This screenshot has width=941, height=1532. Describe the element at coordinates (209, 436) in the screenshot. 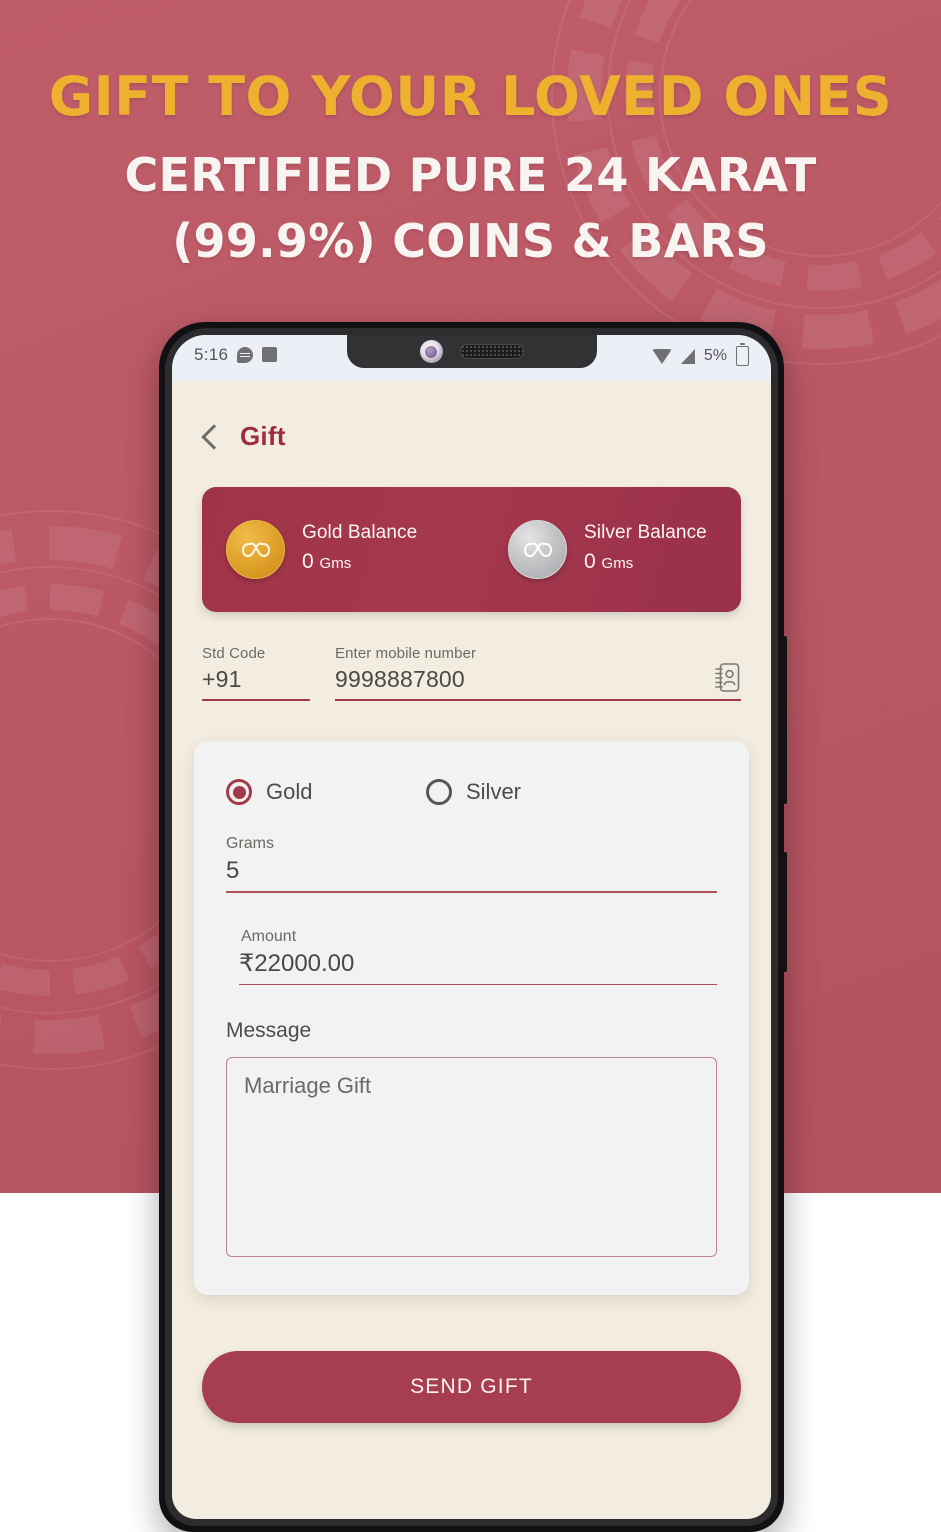

I see `back-chevron-icon` at that location.